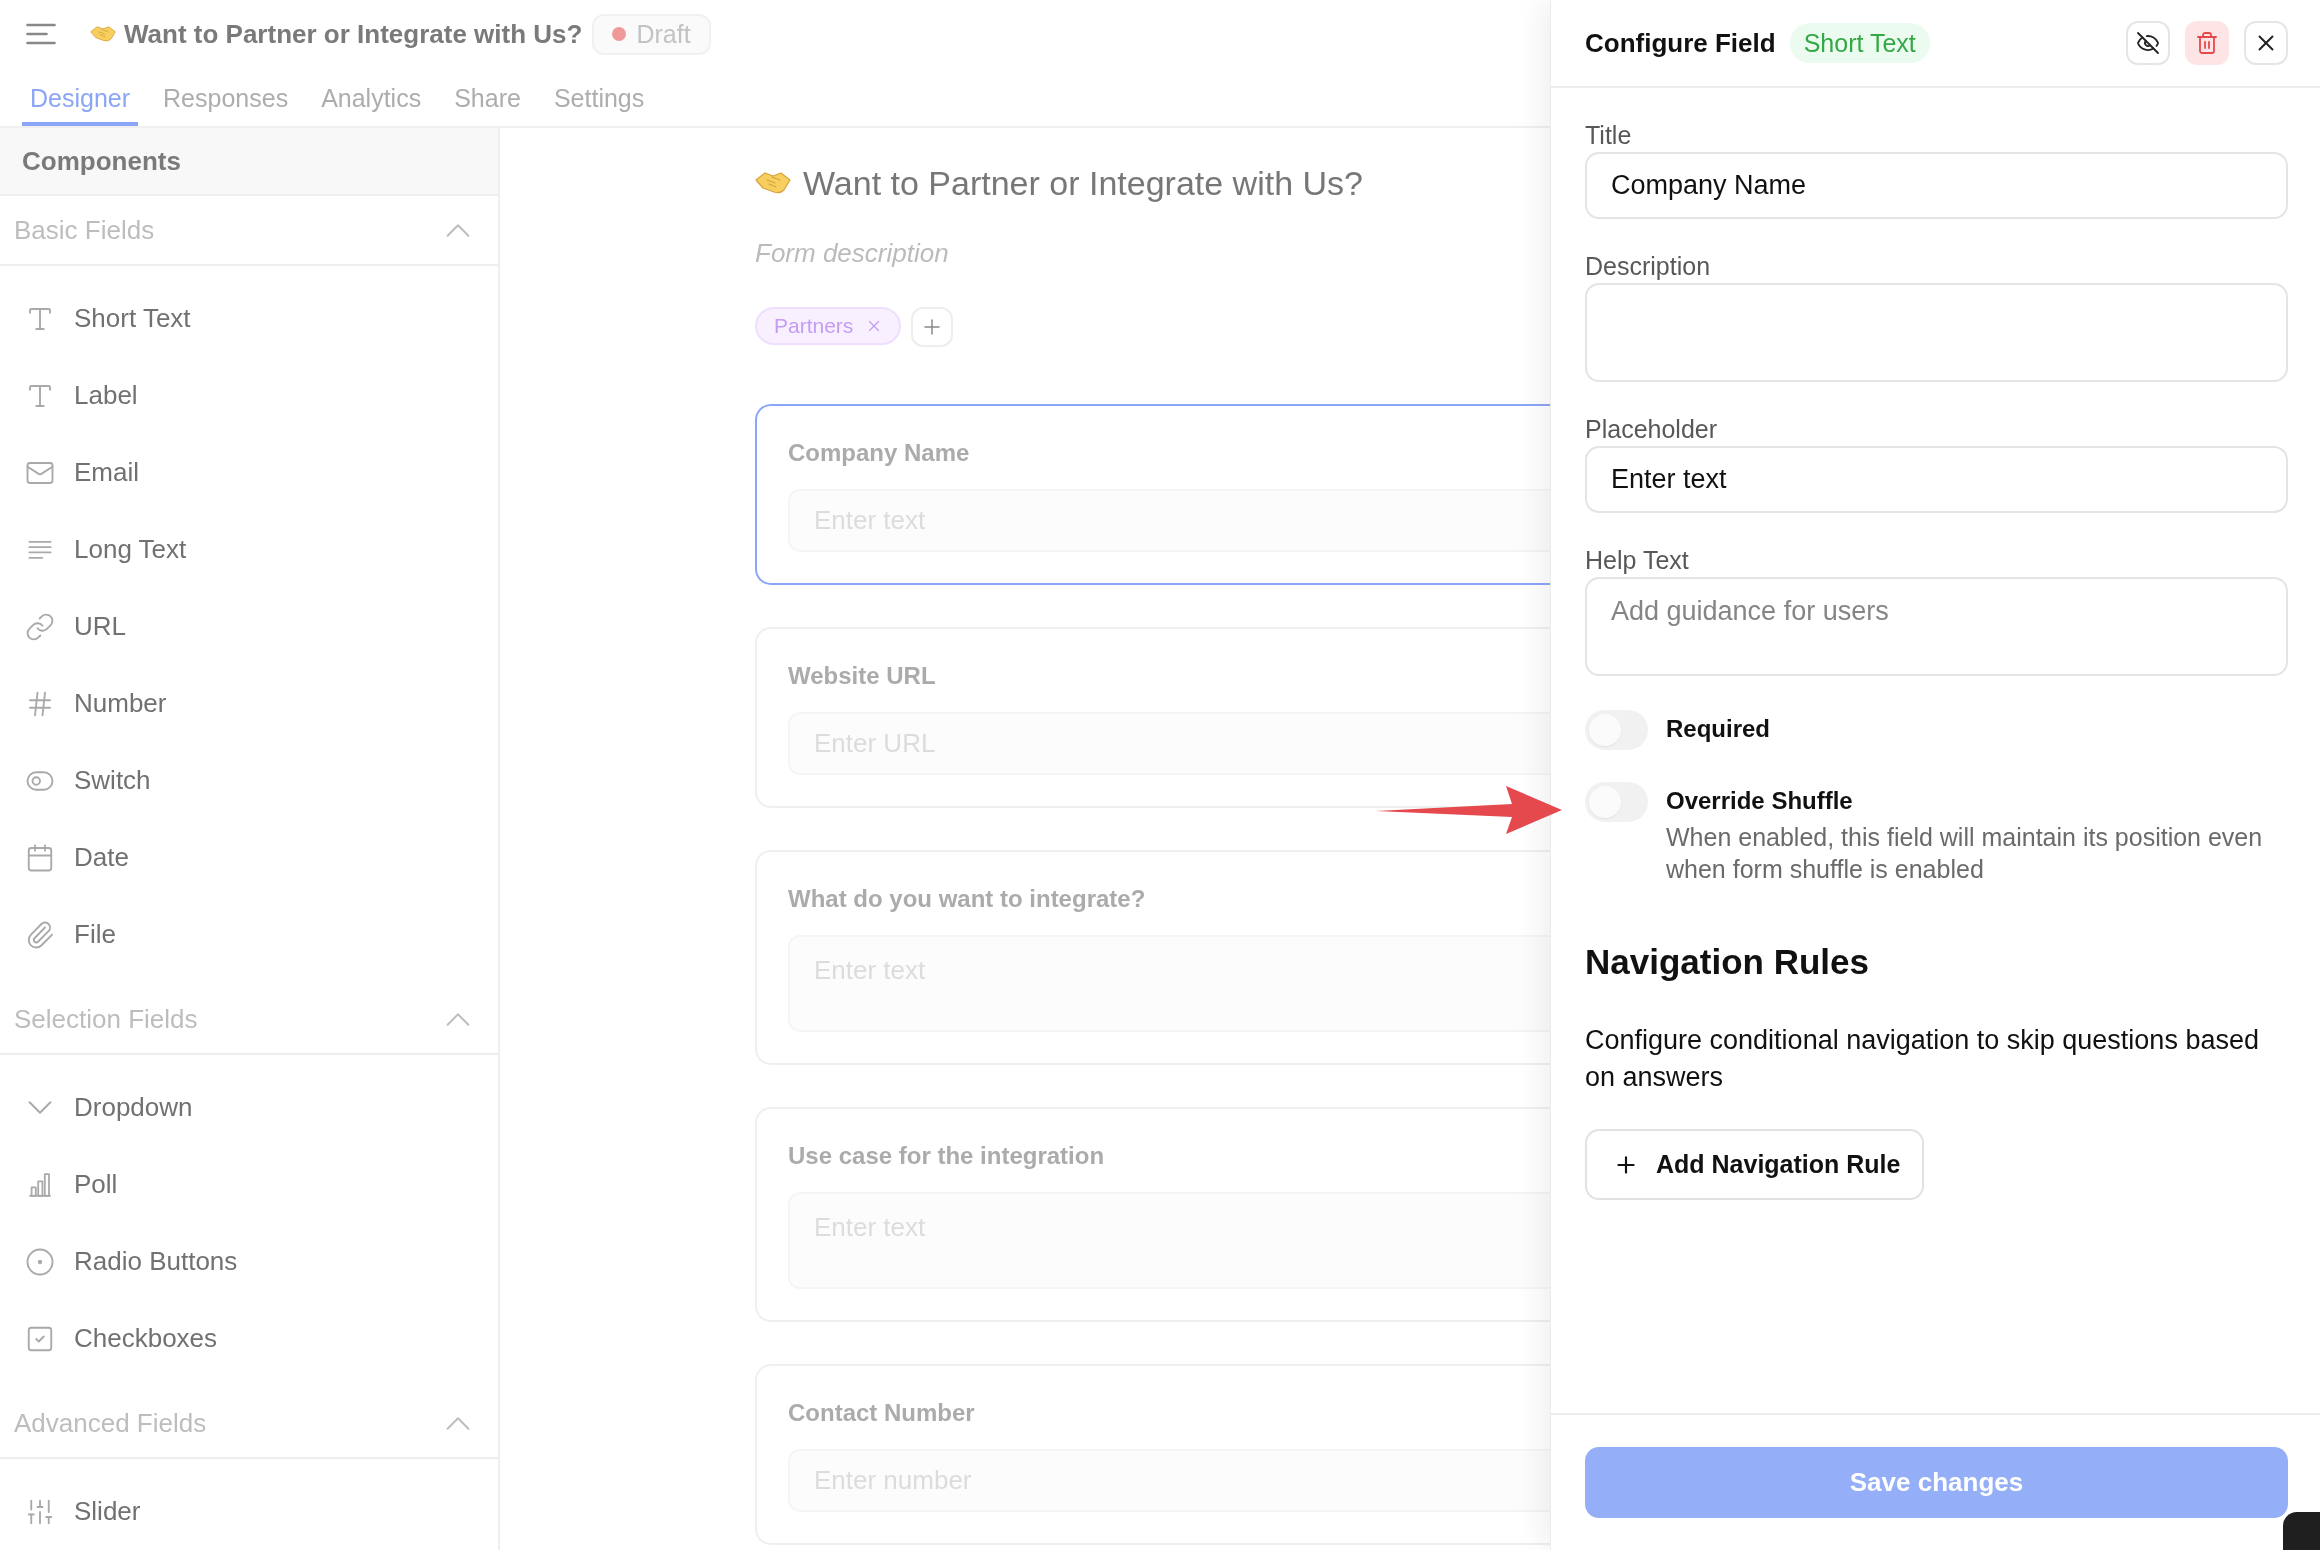  What do you see at coordinates (1637, 560) in the screenshot?
I see `field-label: Help Text` at bounding box center [1637, 560].